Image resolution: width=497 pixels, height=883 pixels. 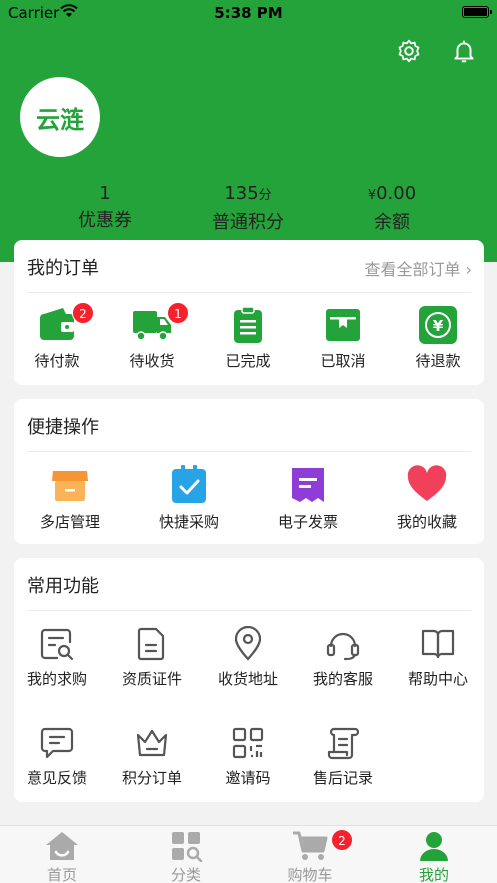 What do you see at coordinates (151, 644) in the screenshot?
I see `document-icon` at bounding box center [151, 644].